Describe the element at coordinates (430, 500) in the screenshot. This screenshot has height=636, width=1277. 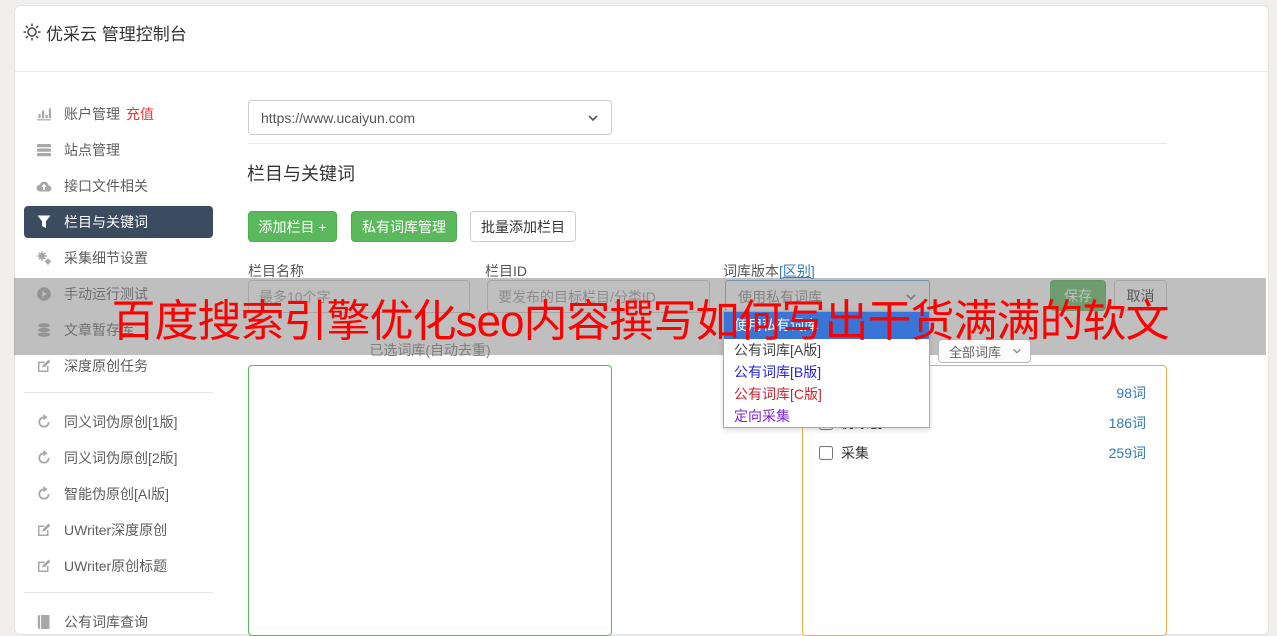
I see `selected-lexicon-box` at that location.